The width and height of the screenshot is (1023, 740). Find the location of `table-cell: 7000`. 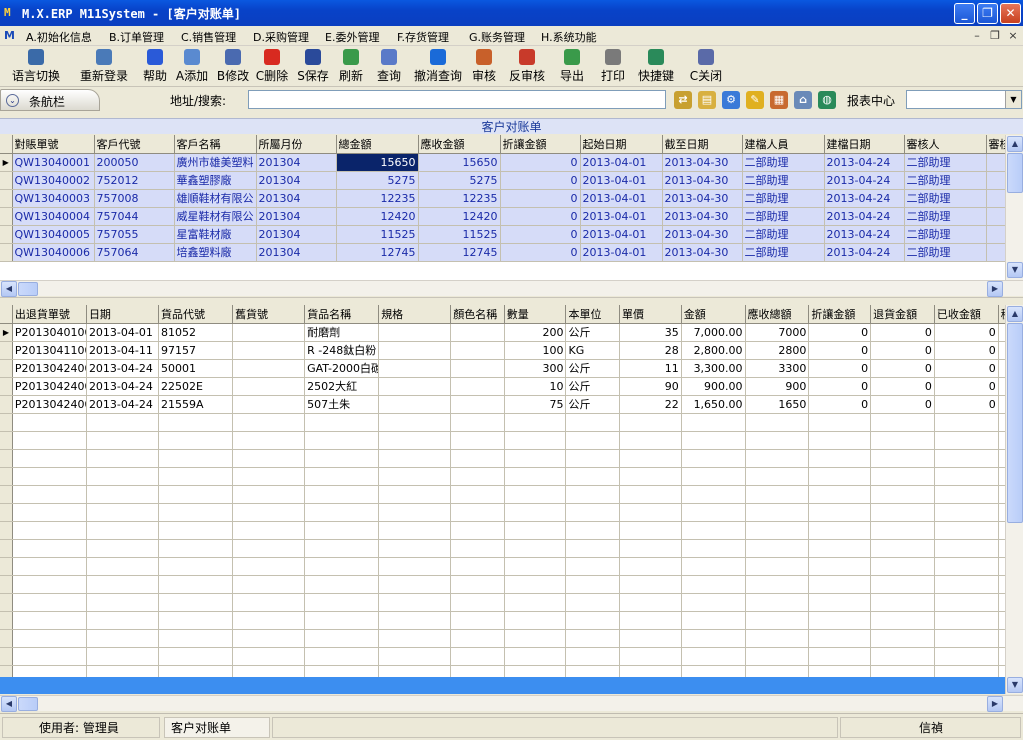

table-cell: 7000 is located at coordinates (777, 332).